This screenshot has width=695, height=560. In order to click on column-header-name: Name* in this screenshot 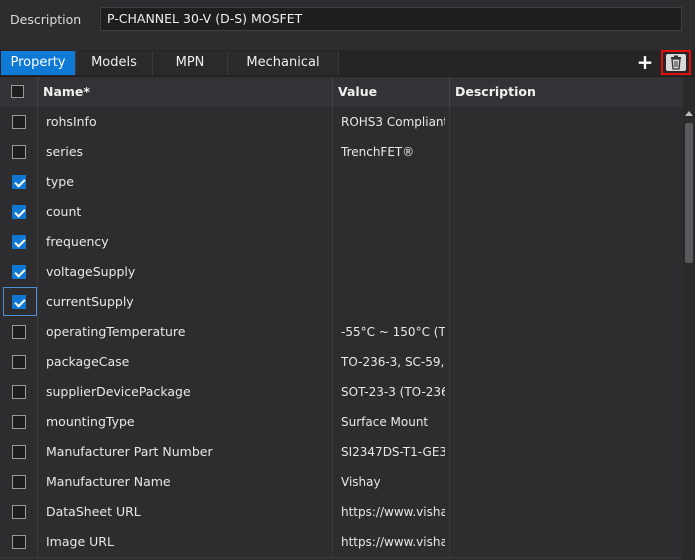, I will do `click(184, 92)`.